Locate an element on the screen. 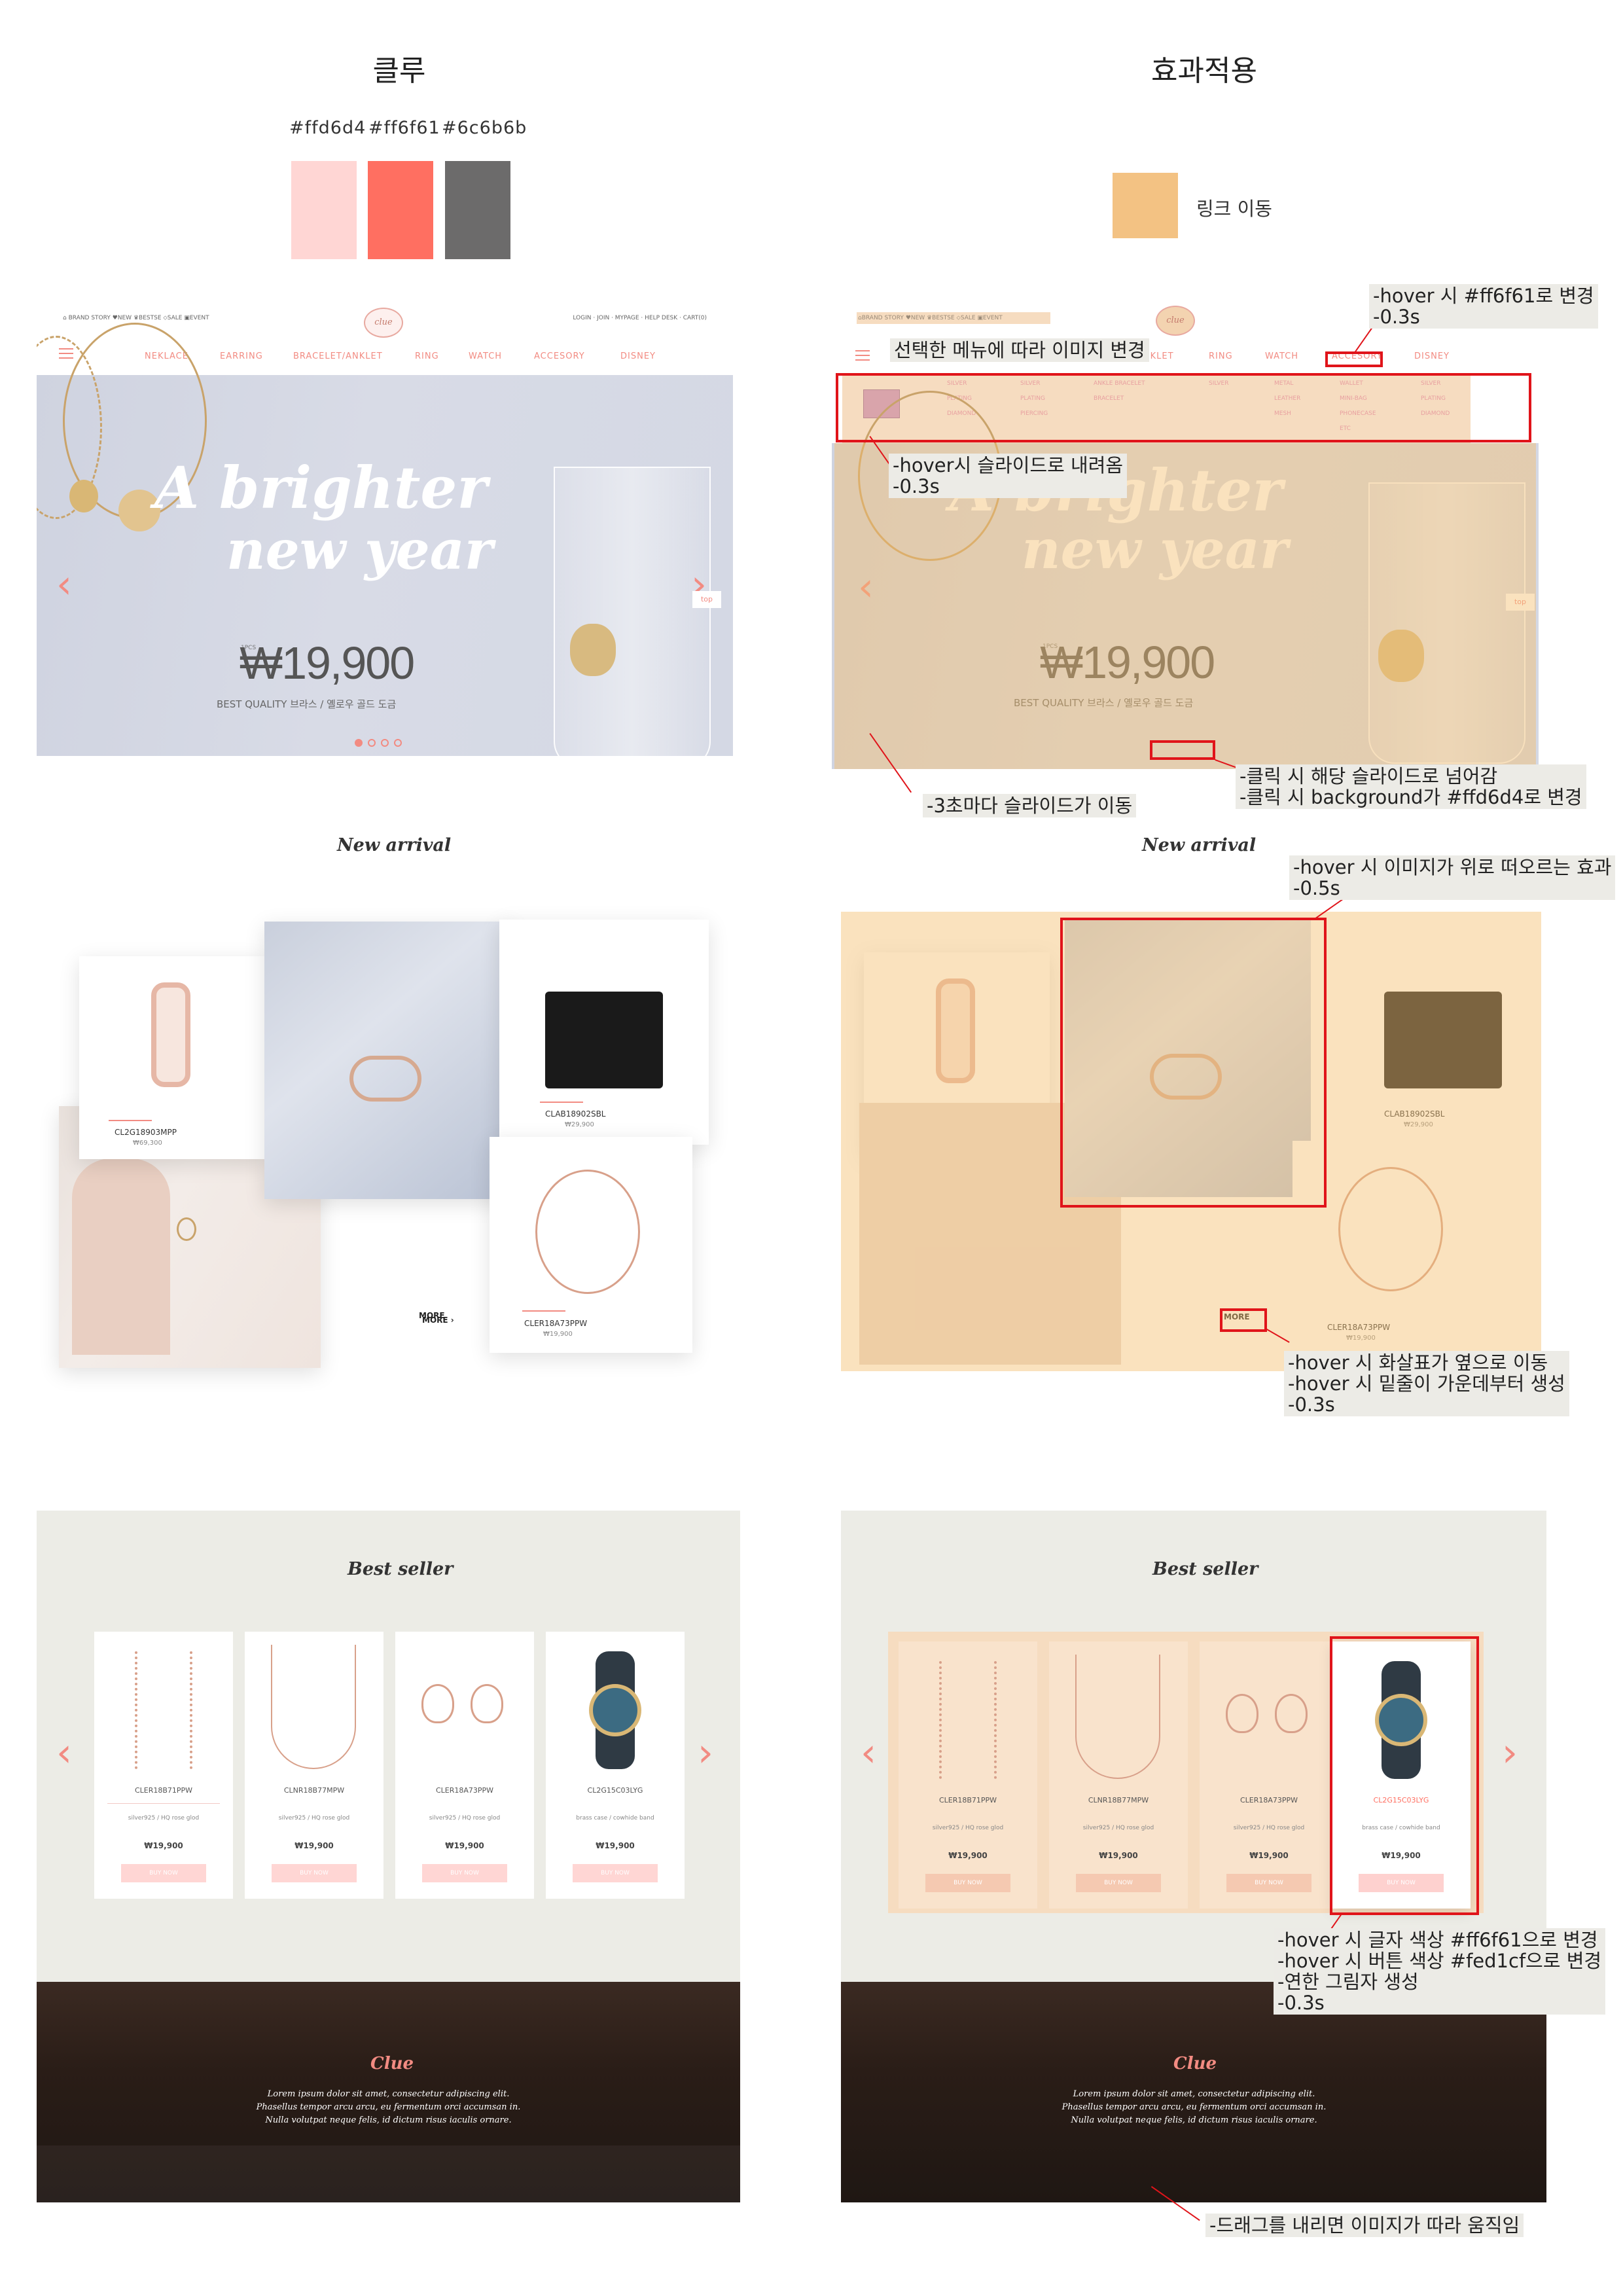 This screenshot has width=1623, height=2296. best-item-name: CLER18A73PPW is located at coordinates (1269, 1800).